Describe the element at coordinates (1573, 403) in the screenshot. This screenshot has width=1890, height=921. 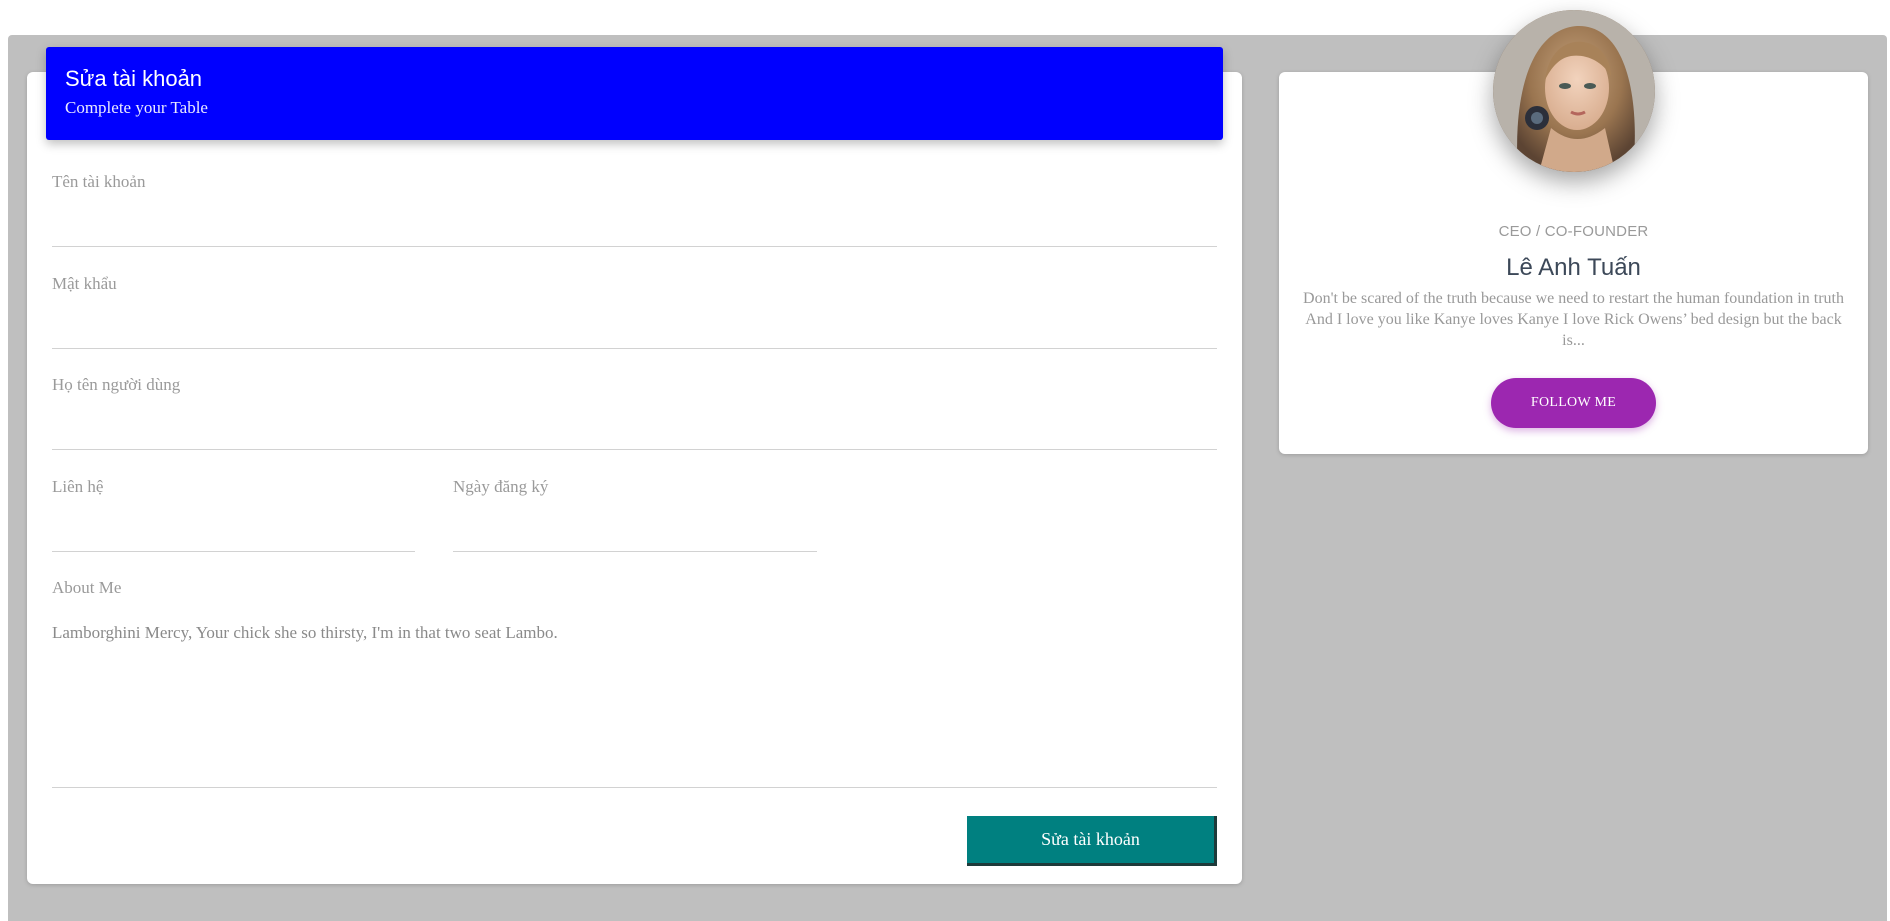
I see `follow-me-button: FOLLOW ME` at that location.